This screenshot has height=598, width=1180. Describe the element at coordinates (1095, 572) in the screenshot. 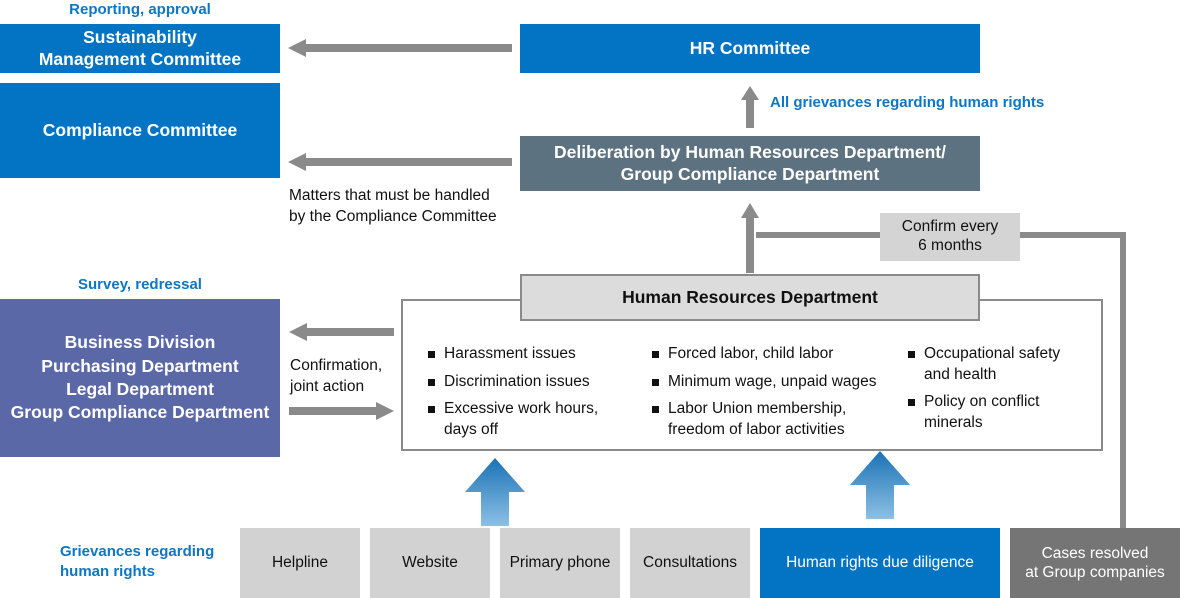

I see `channel-label-line-2: at Group companies` at that location.